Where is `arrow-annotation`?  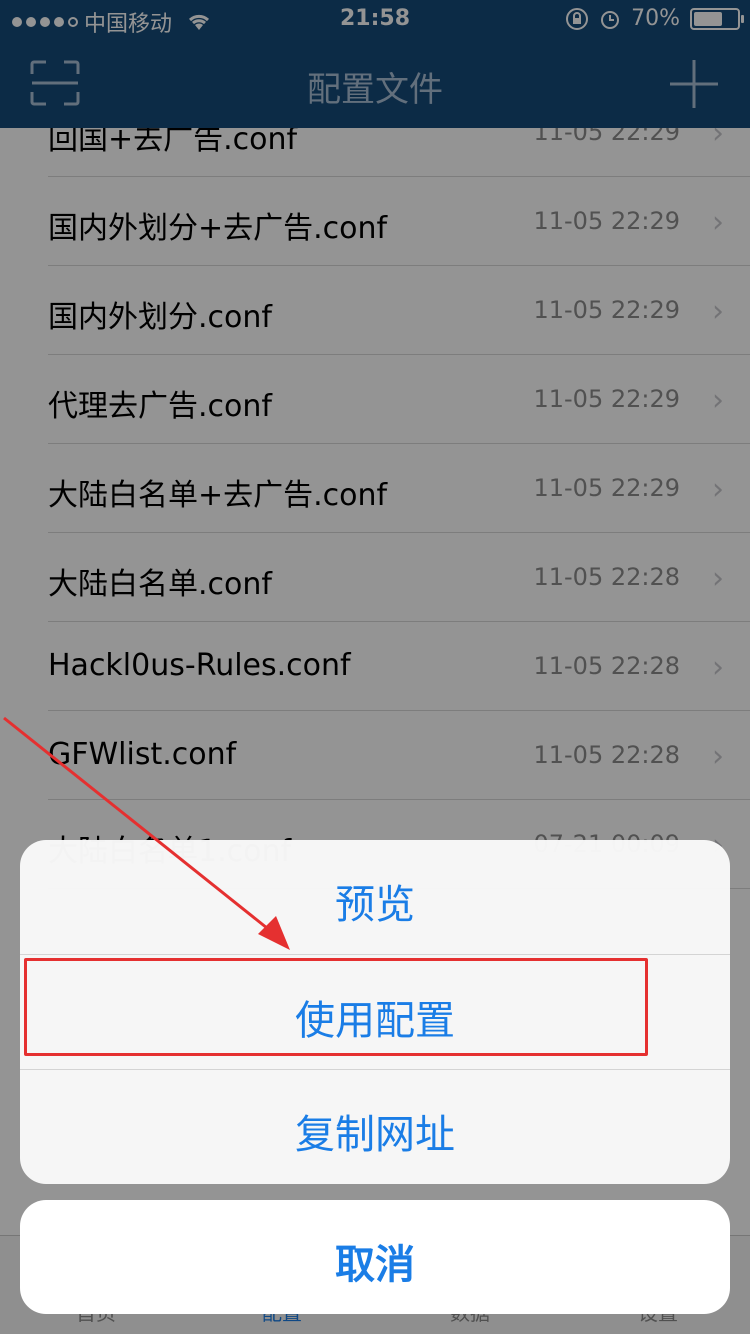 arrow-annotation is located at coordinates (146, 833).